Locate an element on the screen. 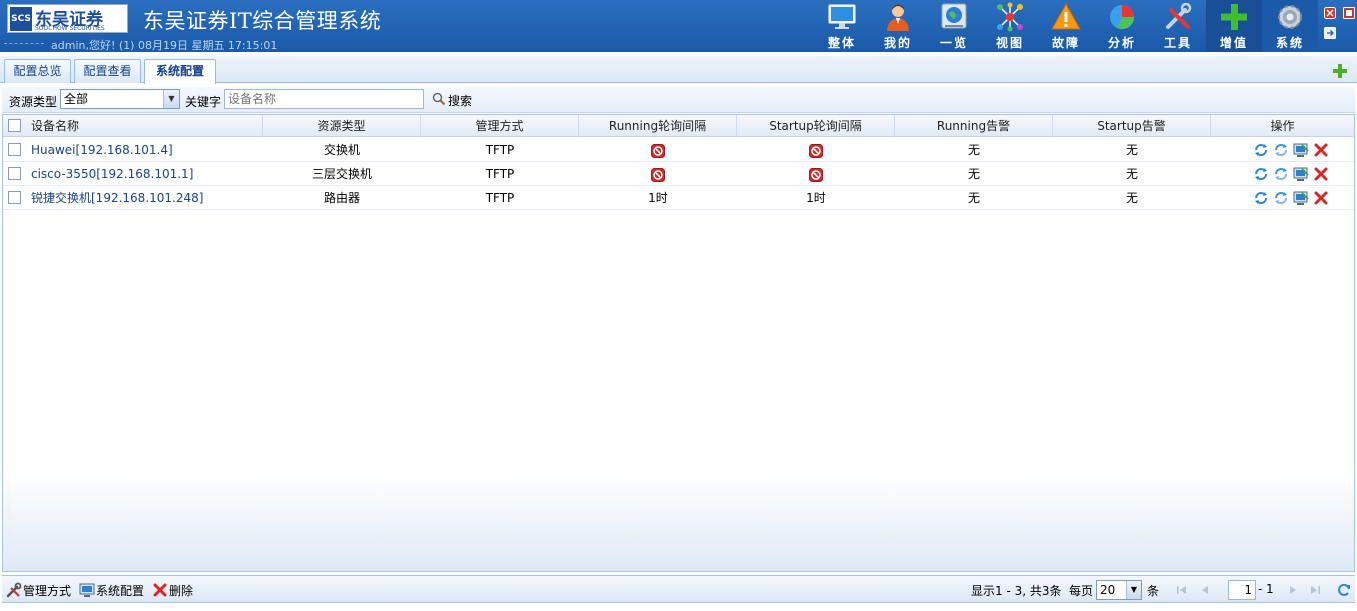  nav-system: 系统 is located at coordinates (1290, 26).